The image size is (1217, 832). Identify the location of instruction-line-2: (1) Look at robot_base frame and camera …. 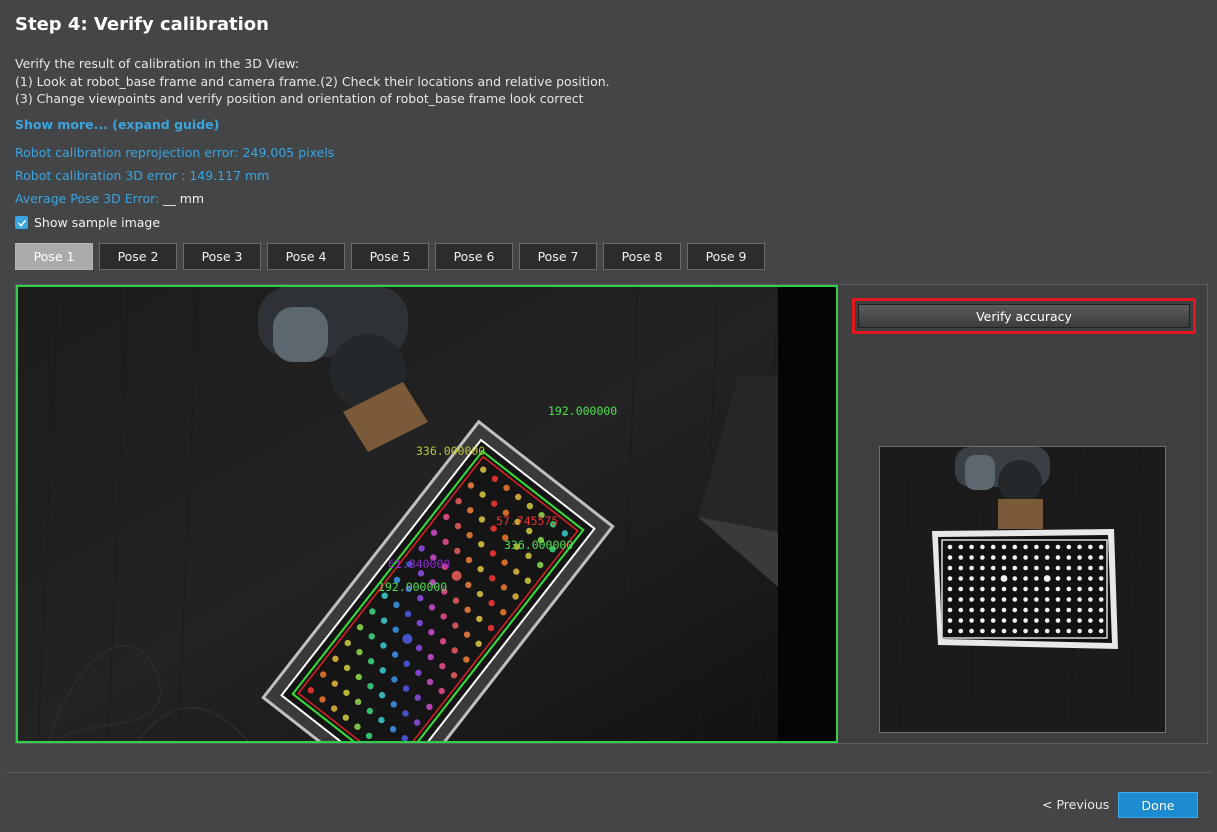
(312, 81).